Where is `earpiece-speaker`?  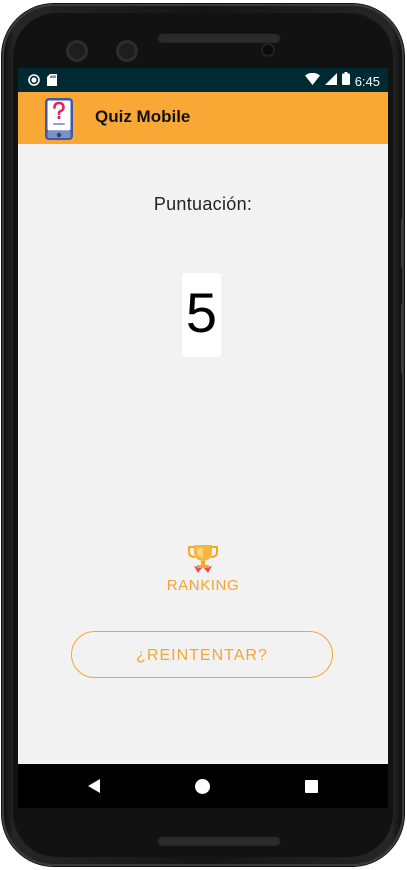
earpiece-speaker is located at coordinates (219, 37).